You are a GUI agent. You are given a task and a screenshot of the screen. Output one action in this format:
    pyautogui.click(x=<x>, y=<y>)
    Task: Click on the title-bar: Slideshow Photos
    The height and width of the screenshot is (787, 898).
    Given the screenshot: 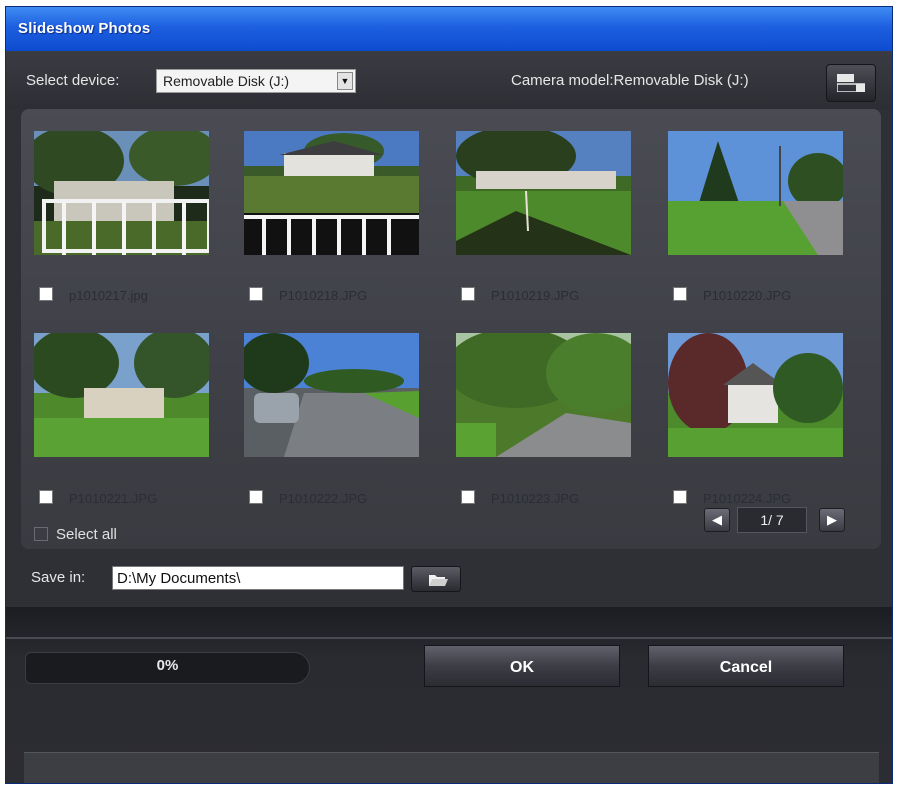 What is the action you would take?
    pyautogui.click(x=449, y=29)
    